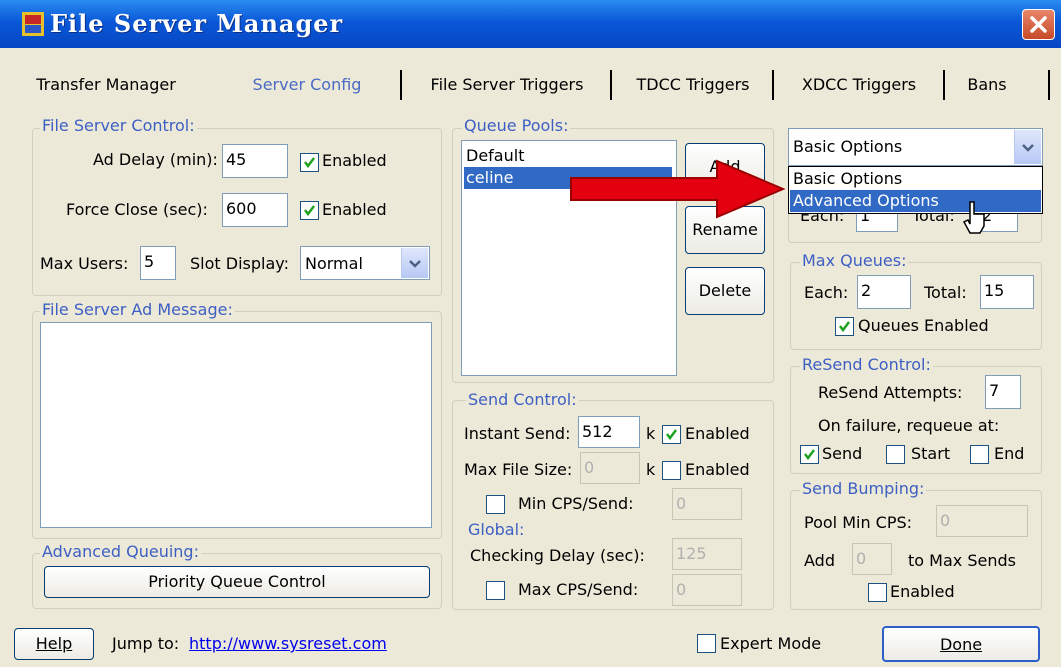  What do you see at coordinates (819, 560) in the screenshot?
I see `bump-add-label: Add` at bounding box center [819, 560].